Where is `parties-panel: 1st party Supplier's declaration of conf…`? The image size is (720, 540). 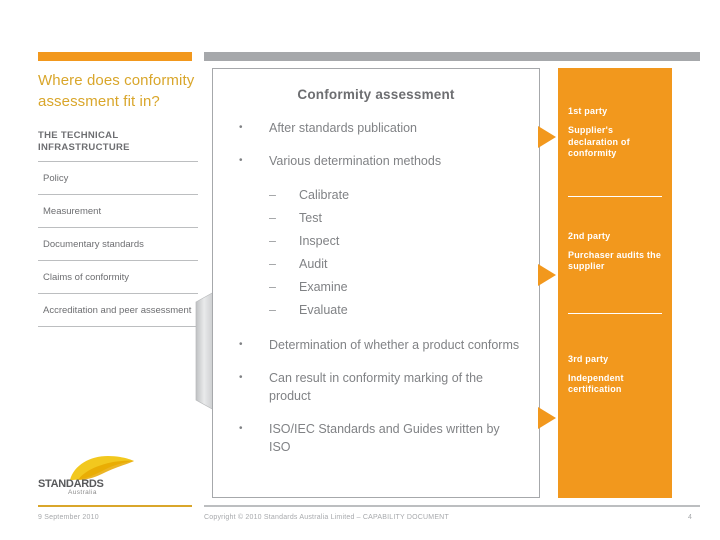
parties-panel: 1st party Supplier's declaration of conf… is located at coordinates (615, 283).